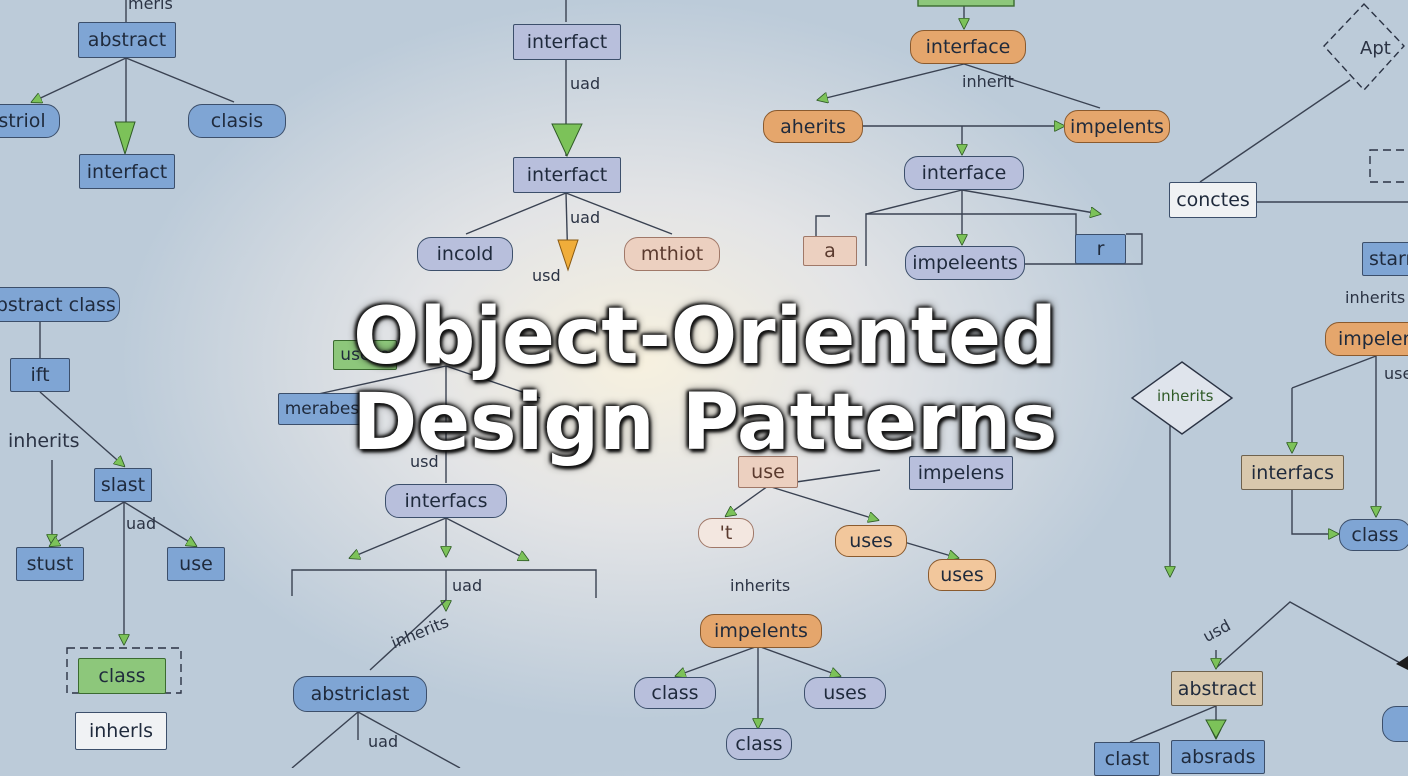  Describe the element at coordinates (585, 217) in the screenshot. I see `label-uad-mid: uad` at that location.